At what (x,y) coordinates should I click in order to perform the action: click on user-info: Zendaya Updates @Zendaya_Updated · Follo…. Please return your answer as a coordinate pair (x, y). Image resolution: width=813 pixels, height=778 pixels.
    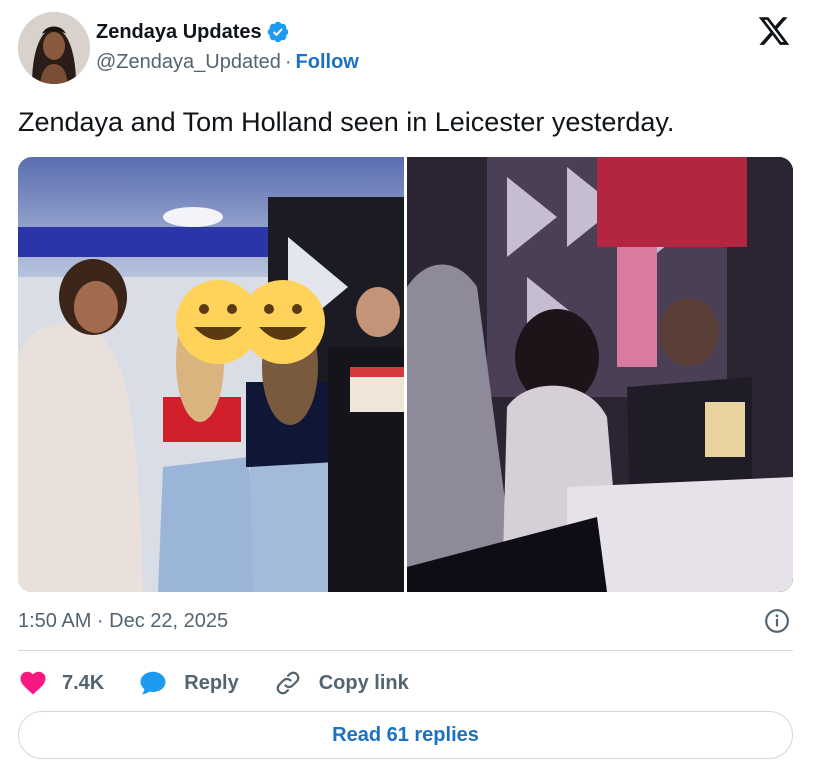
    Looking at the image, I should click on (227, 47).